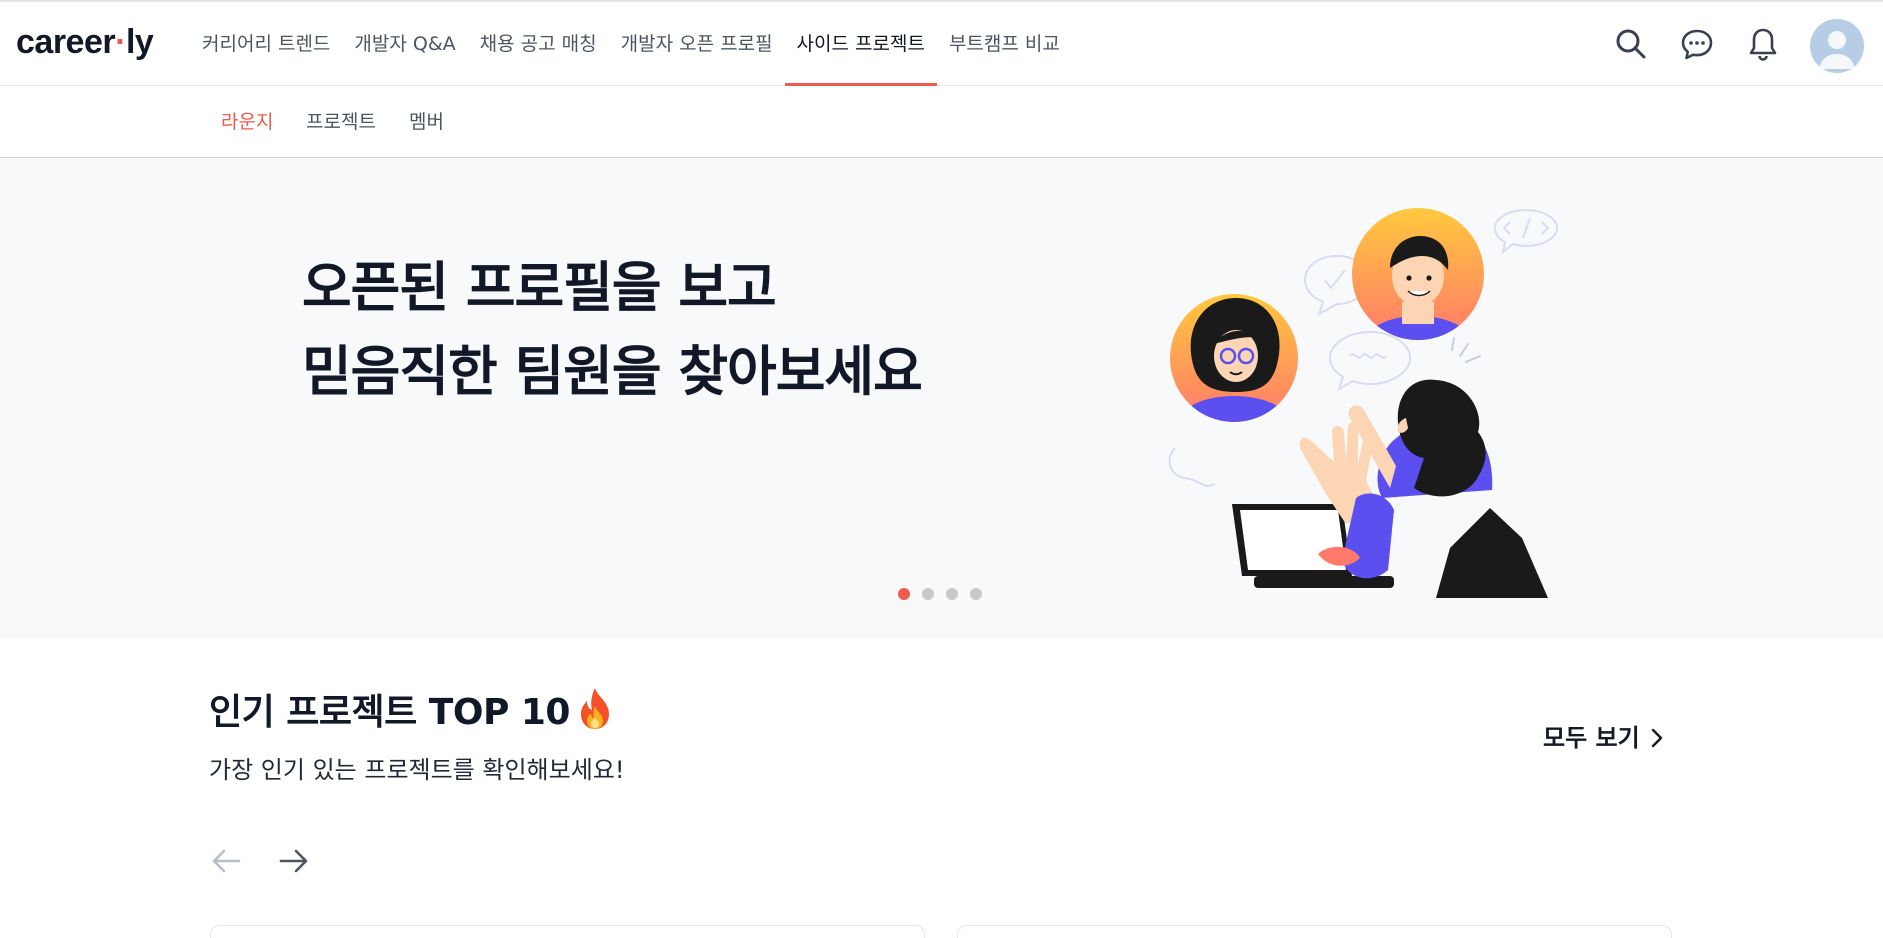 The height and width of the screenshot is (938, 1883). What do you see at coordinates (1631, 44) in the screenshot?
I see `search-icon` at bounding box center [1631, 44].